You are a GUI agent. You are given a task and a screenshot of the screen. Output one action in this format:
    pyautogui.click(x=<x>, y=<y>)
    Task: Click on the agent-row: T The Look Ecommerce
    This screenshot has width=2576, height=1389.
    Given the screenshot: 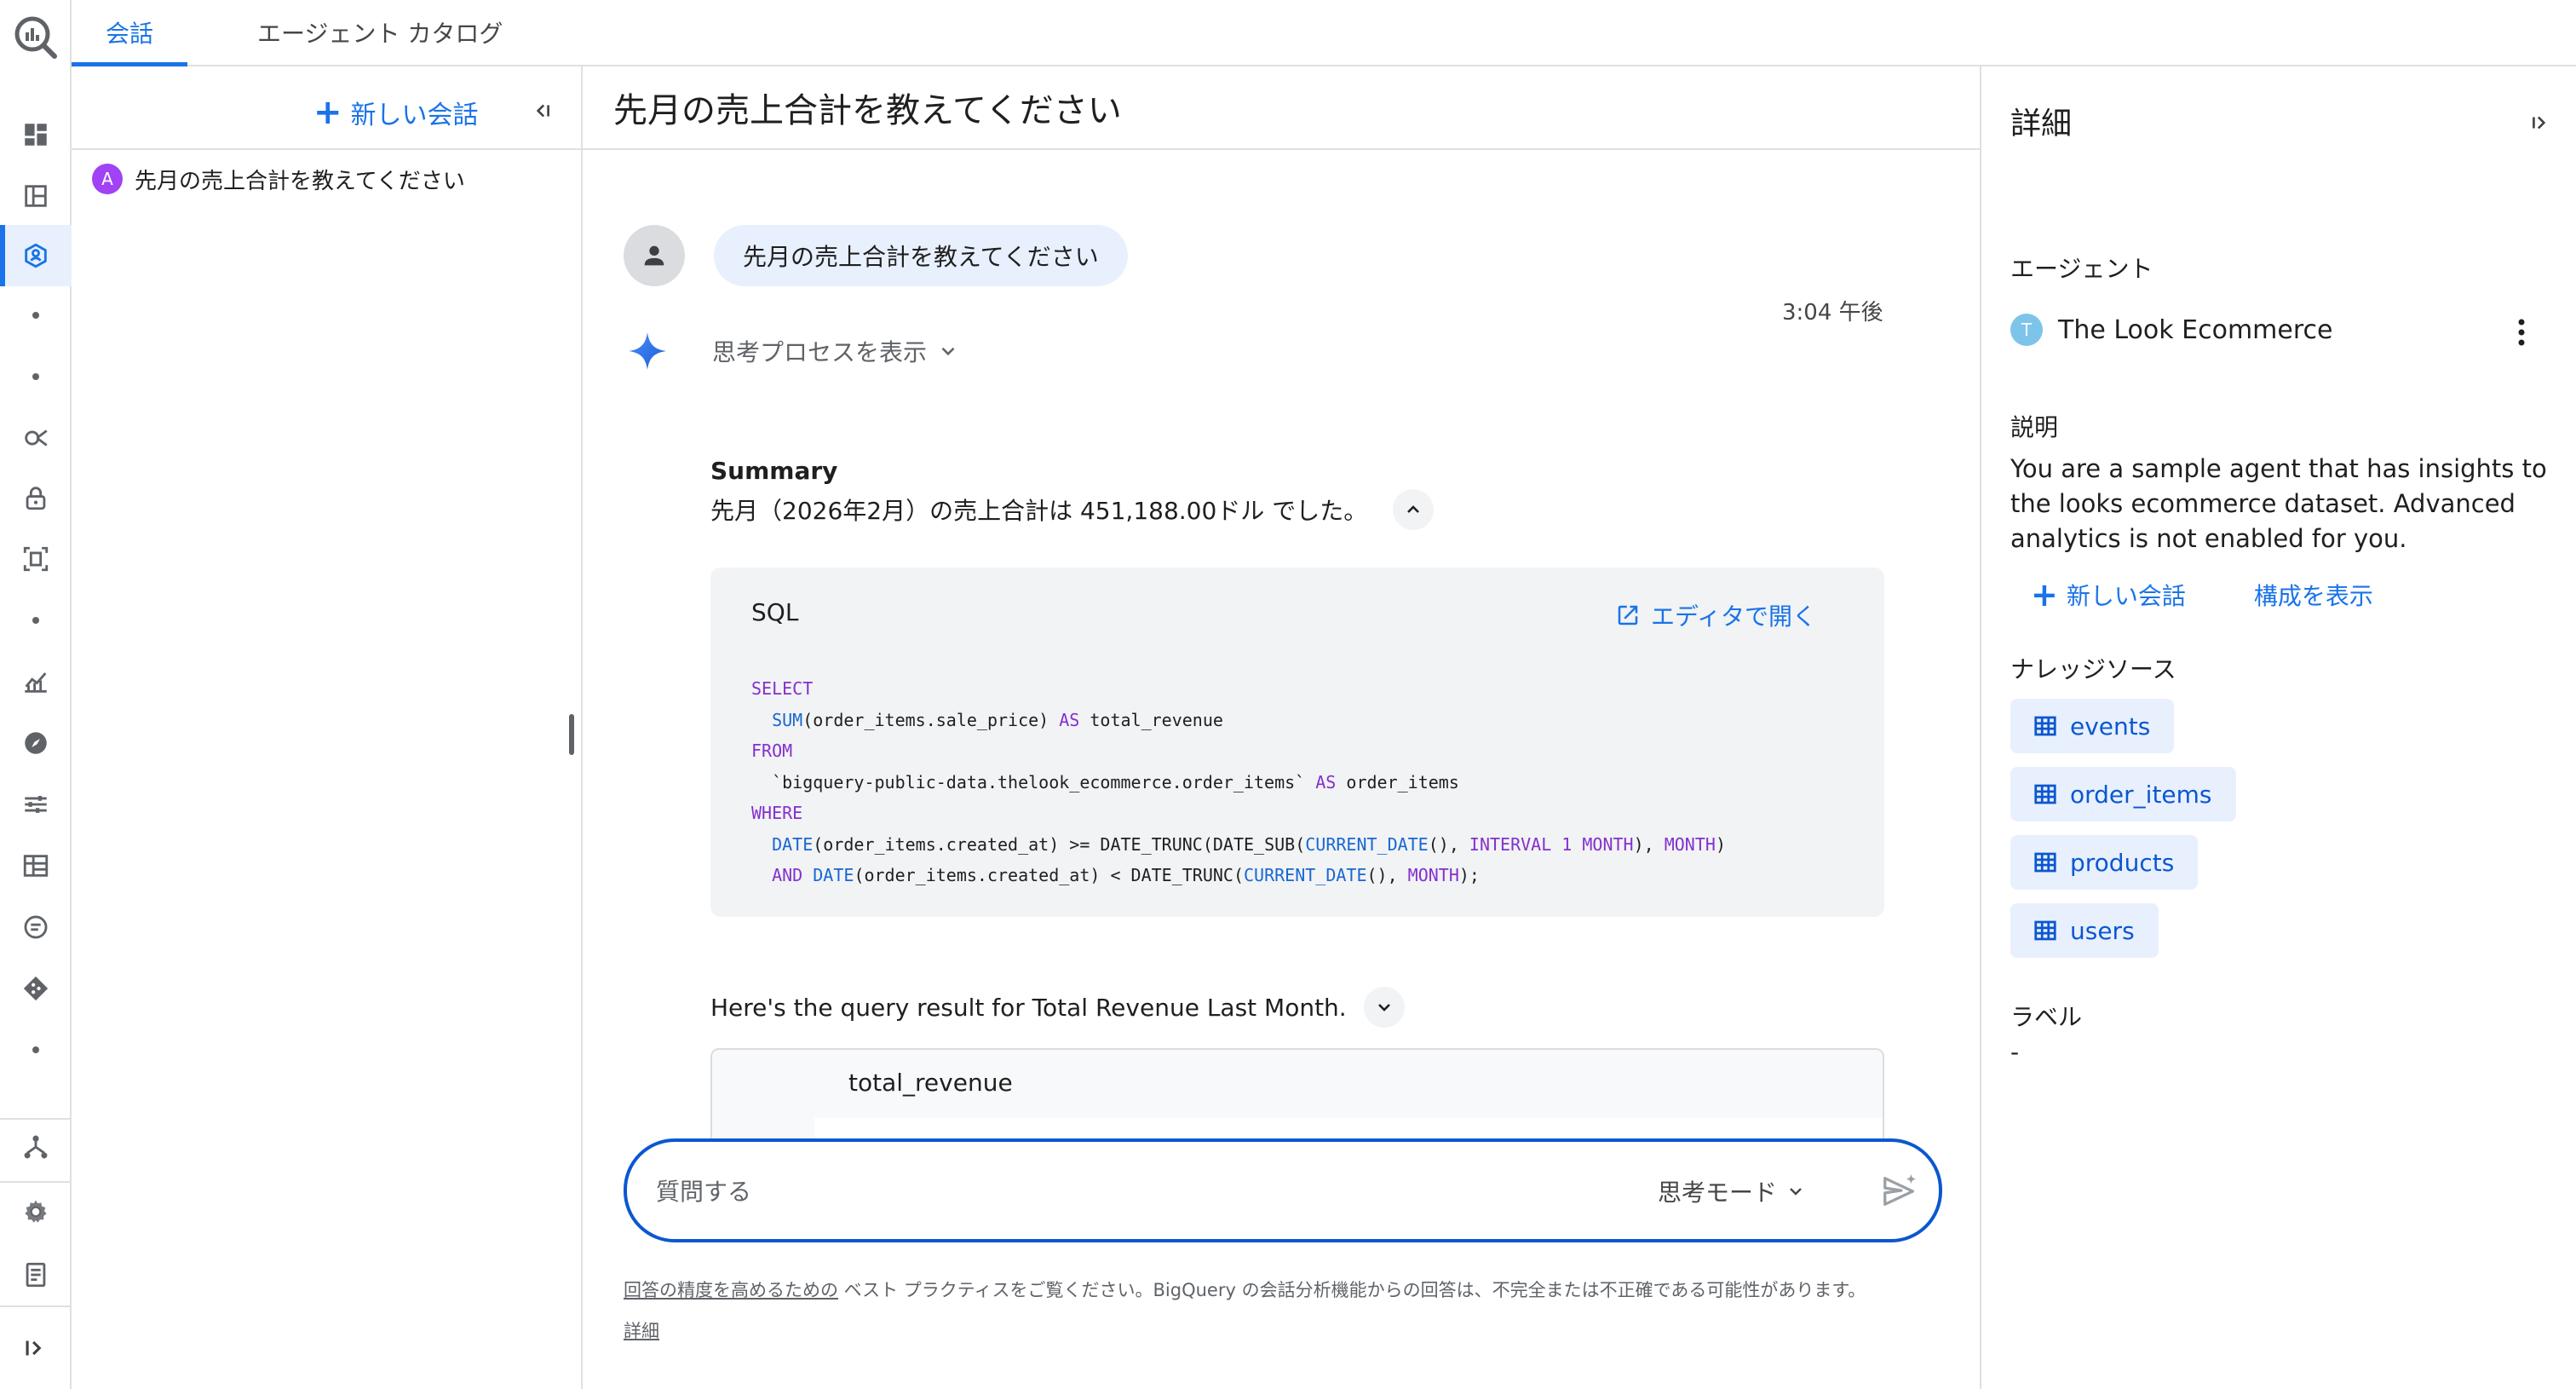 What is the action you would take?
    pyautogui.click(x=2171, y=330)
    